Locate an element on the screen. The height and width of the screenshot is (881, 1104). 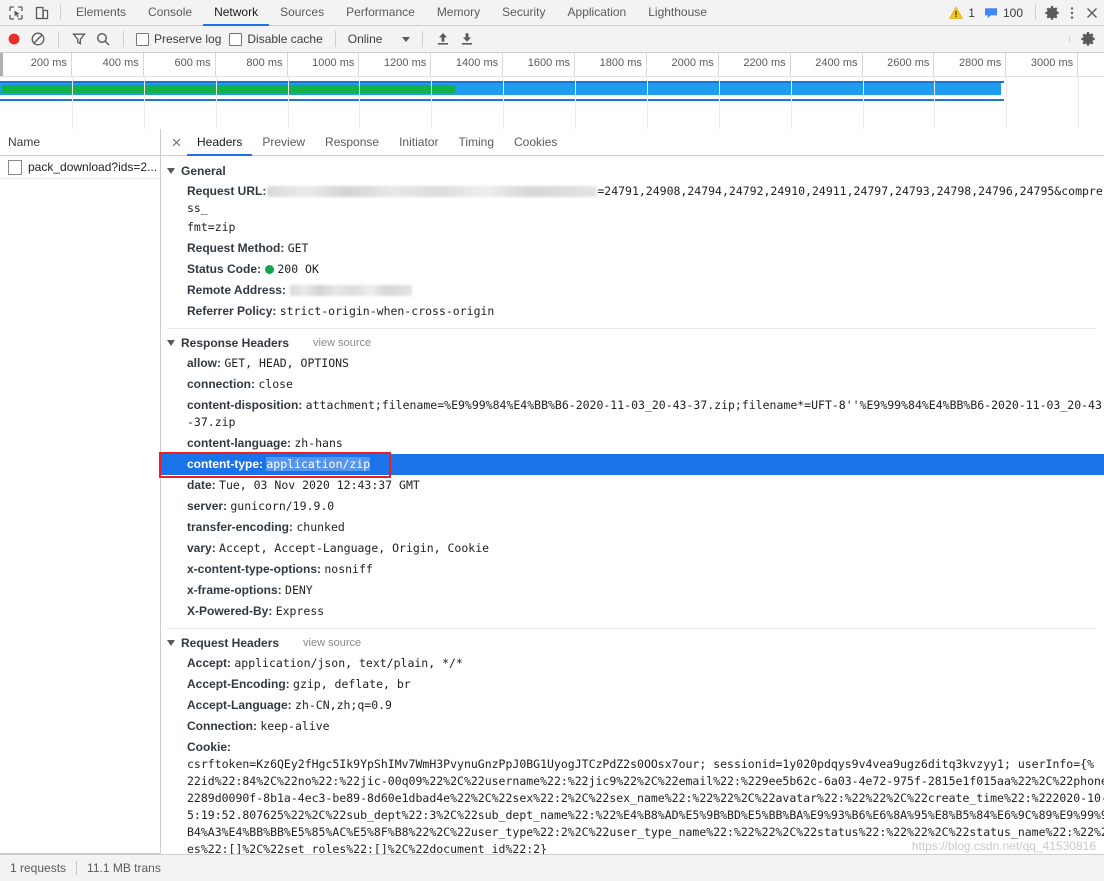
row-label: transfer-encoding: is located at coordinates (240, 527).